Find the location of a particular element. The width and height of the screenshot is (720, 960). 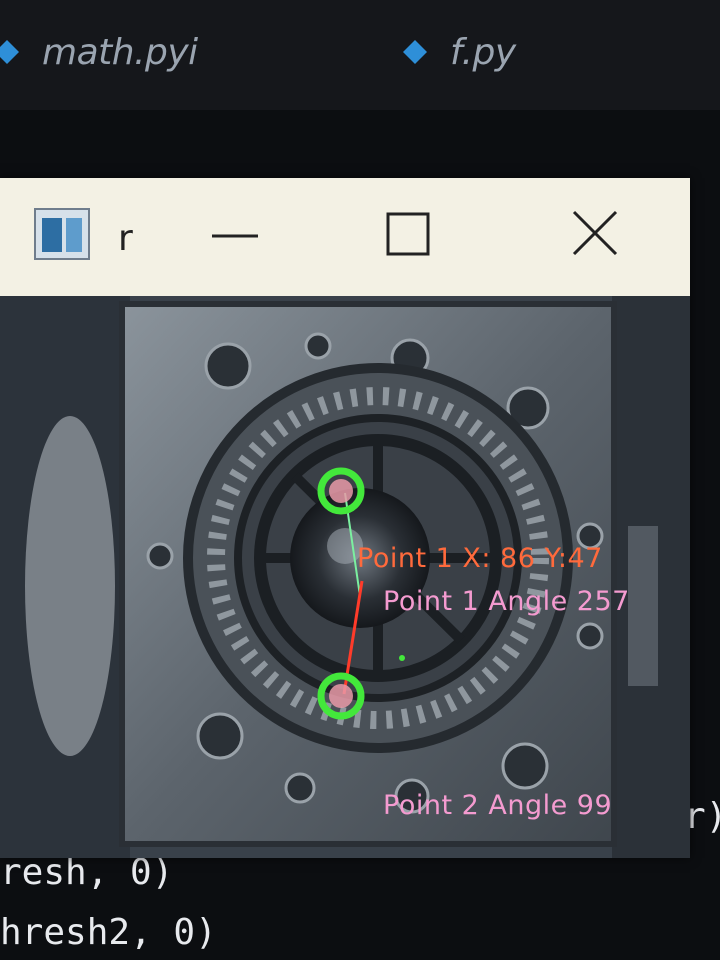

tab-math-pyi: math.pyi is located at coordinates (99, 52).